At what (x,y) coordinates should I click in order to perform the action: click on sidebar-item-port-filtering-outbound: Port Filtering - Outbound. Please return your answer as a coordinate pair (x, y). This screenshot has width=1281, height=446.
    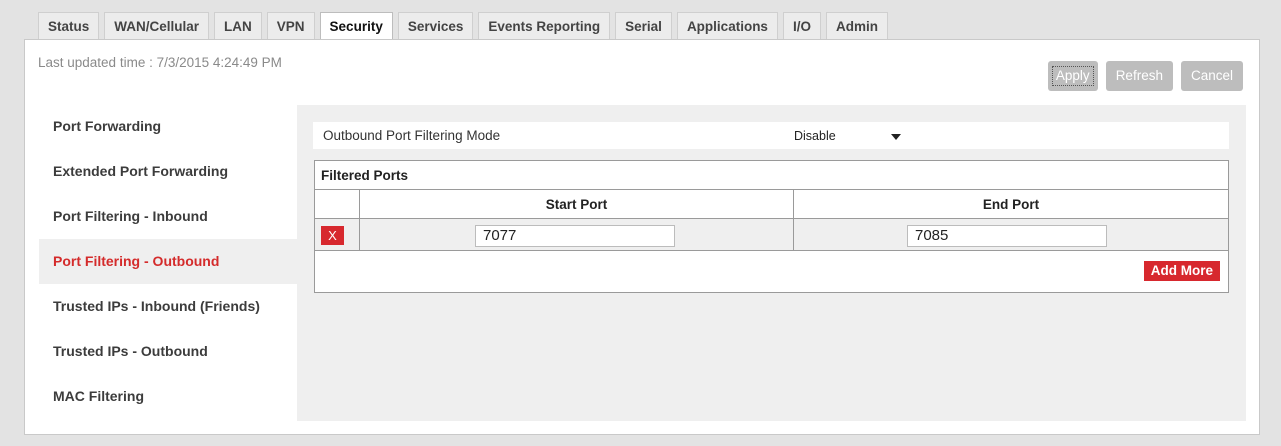
    Looking at the image, I should click on (168, 261).